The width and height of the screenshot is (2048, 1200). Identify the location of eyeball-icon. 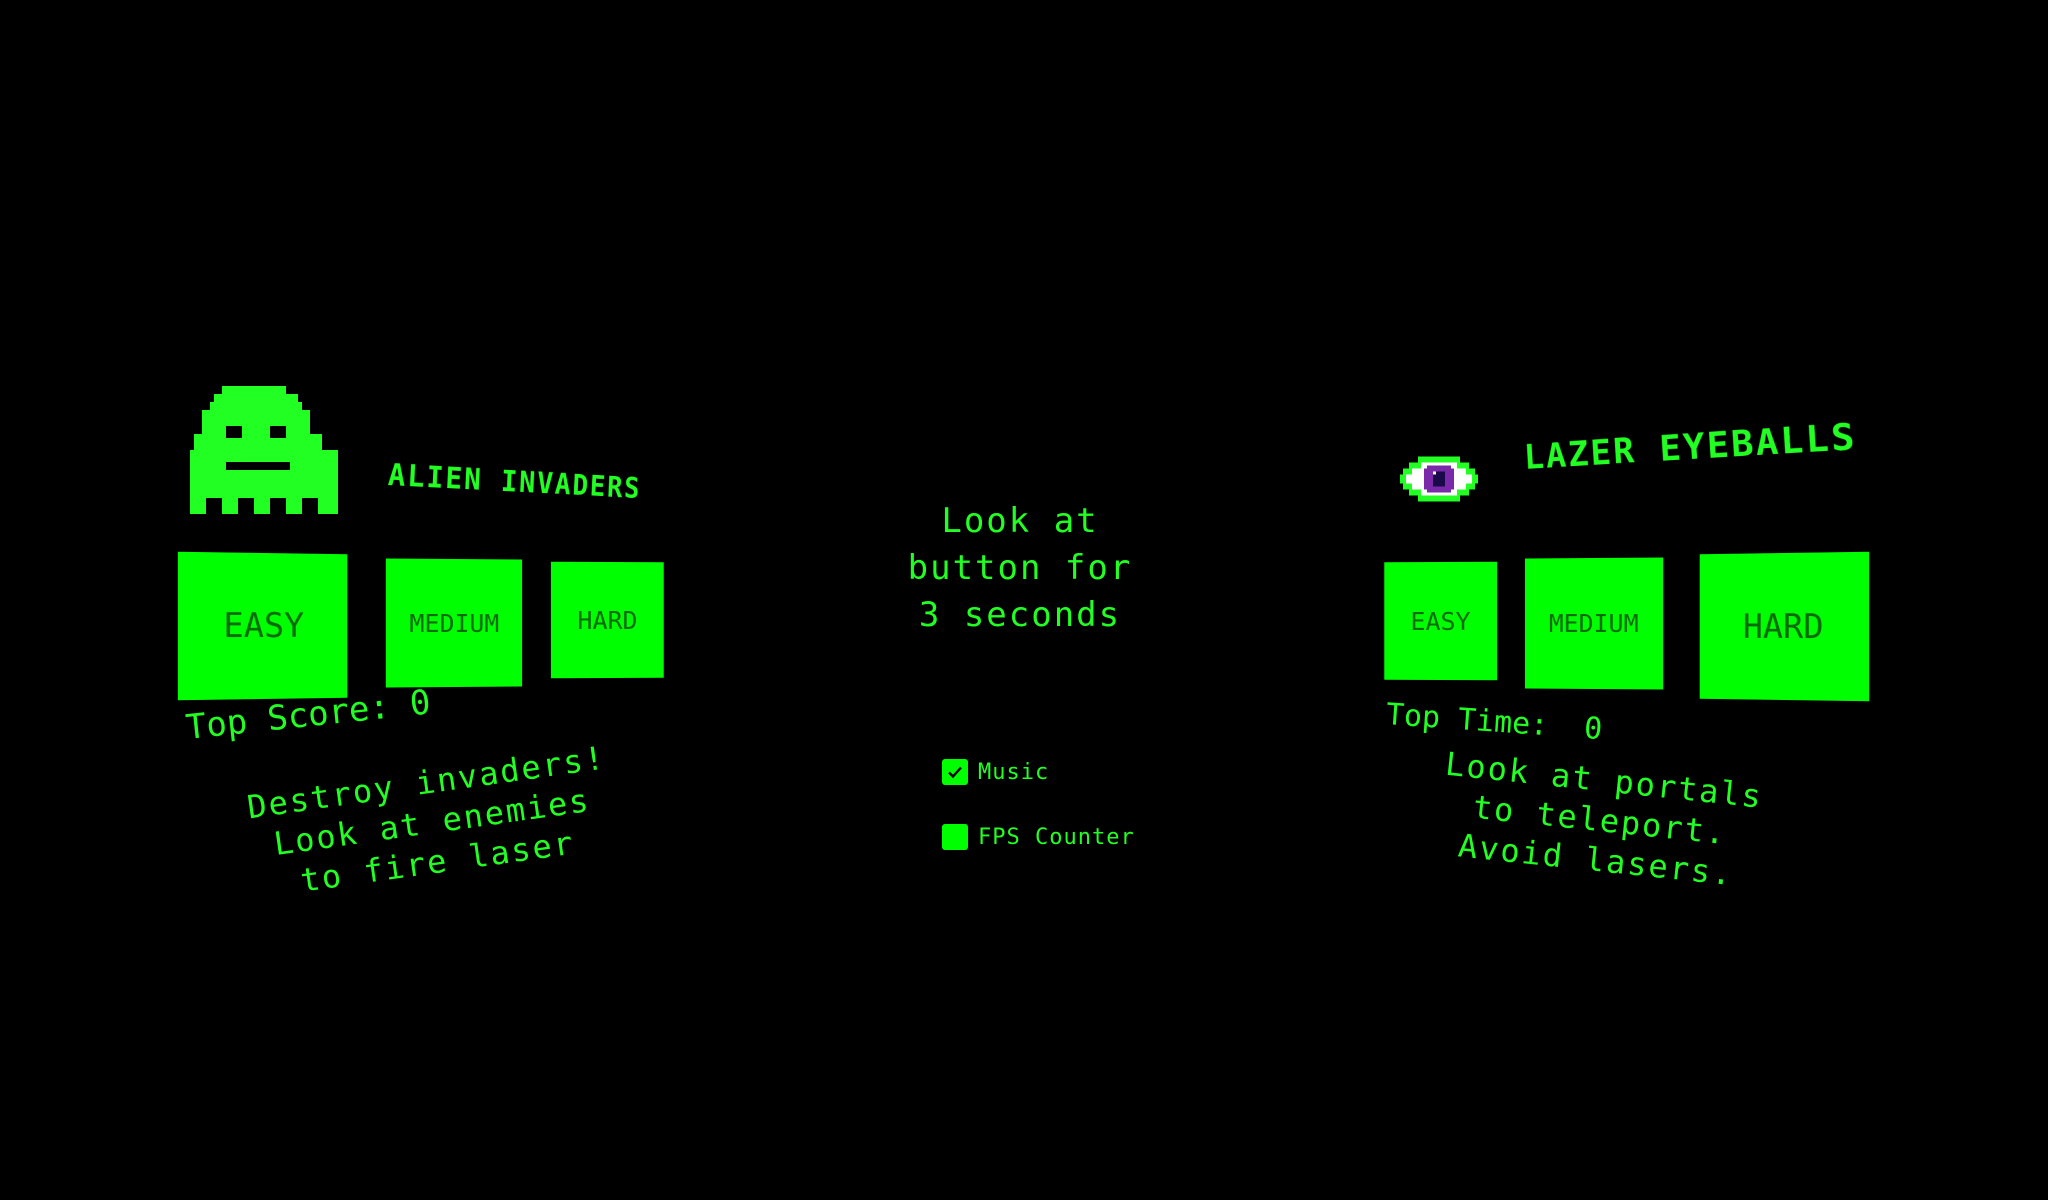
(1439, 479).